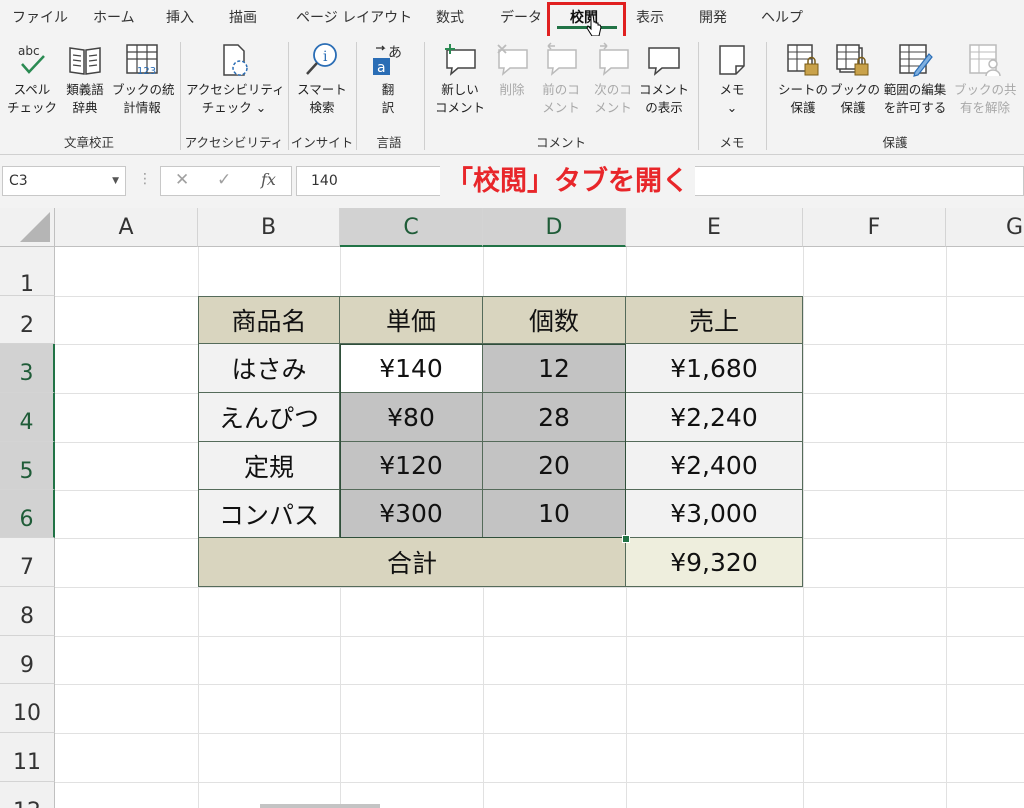 Image resolution: width=1024 pixels, height=808 pixels. I want to click on row-header-8: 8, so click(27, 611).